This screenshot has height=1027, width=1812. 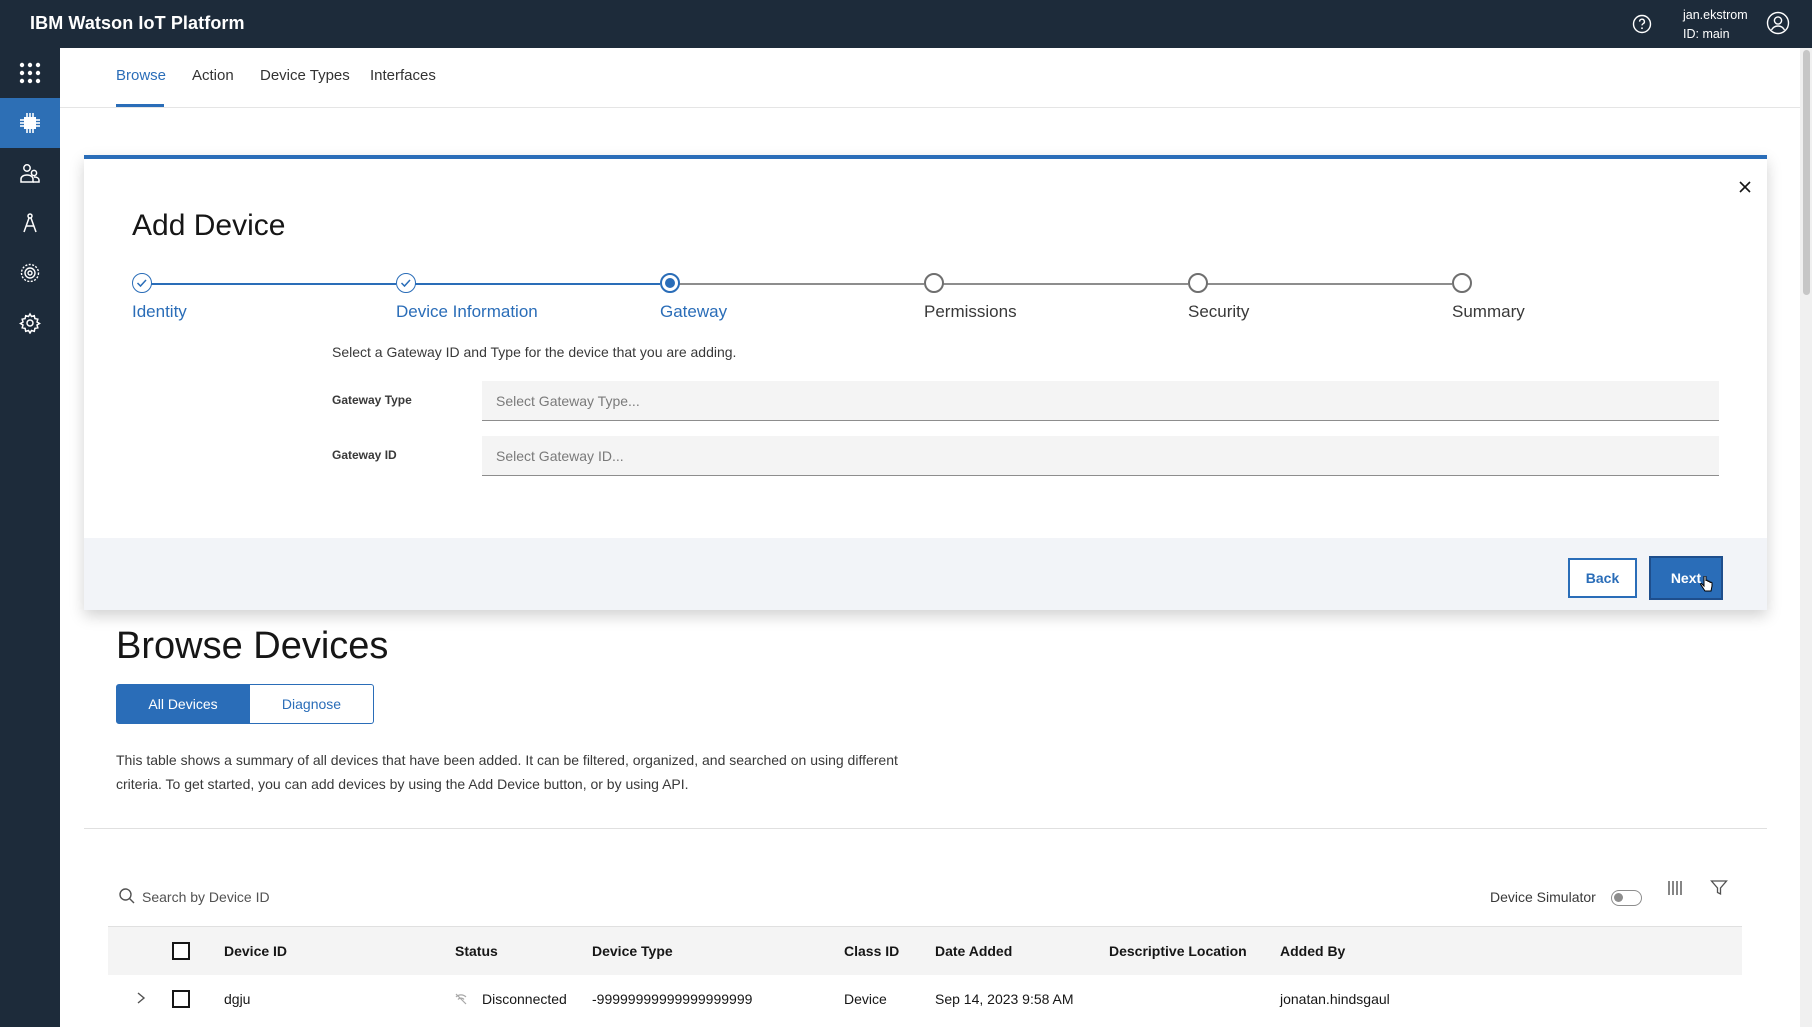 I want to click on nav-members, so click(x=30, y=173).